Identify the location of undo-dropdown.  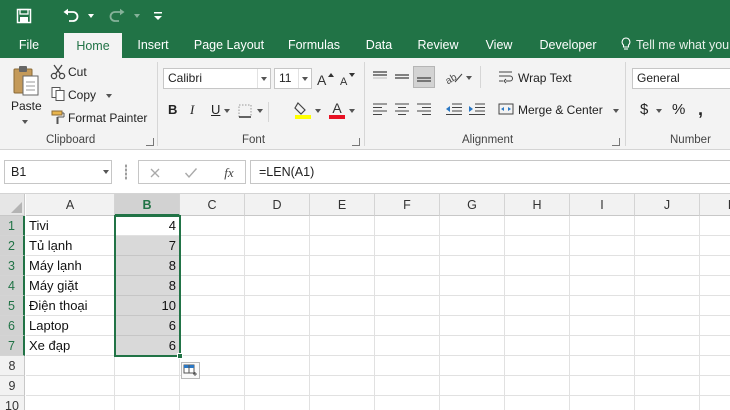
(91, 16).